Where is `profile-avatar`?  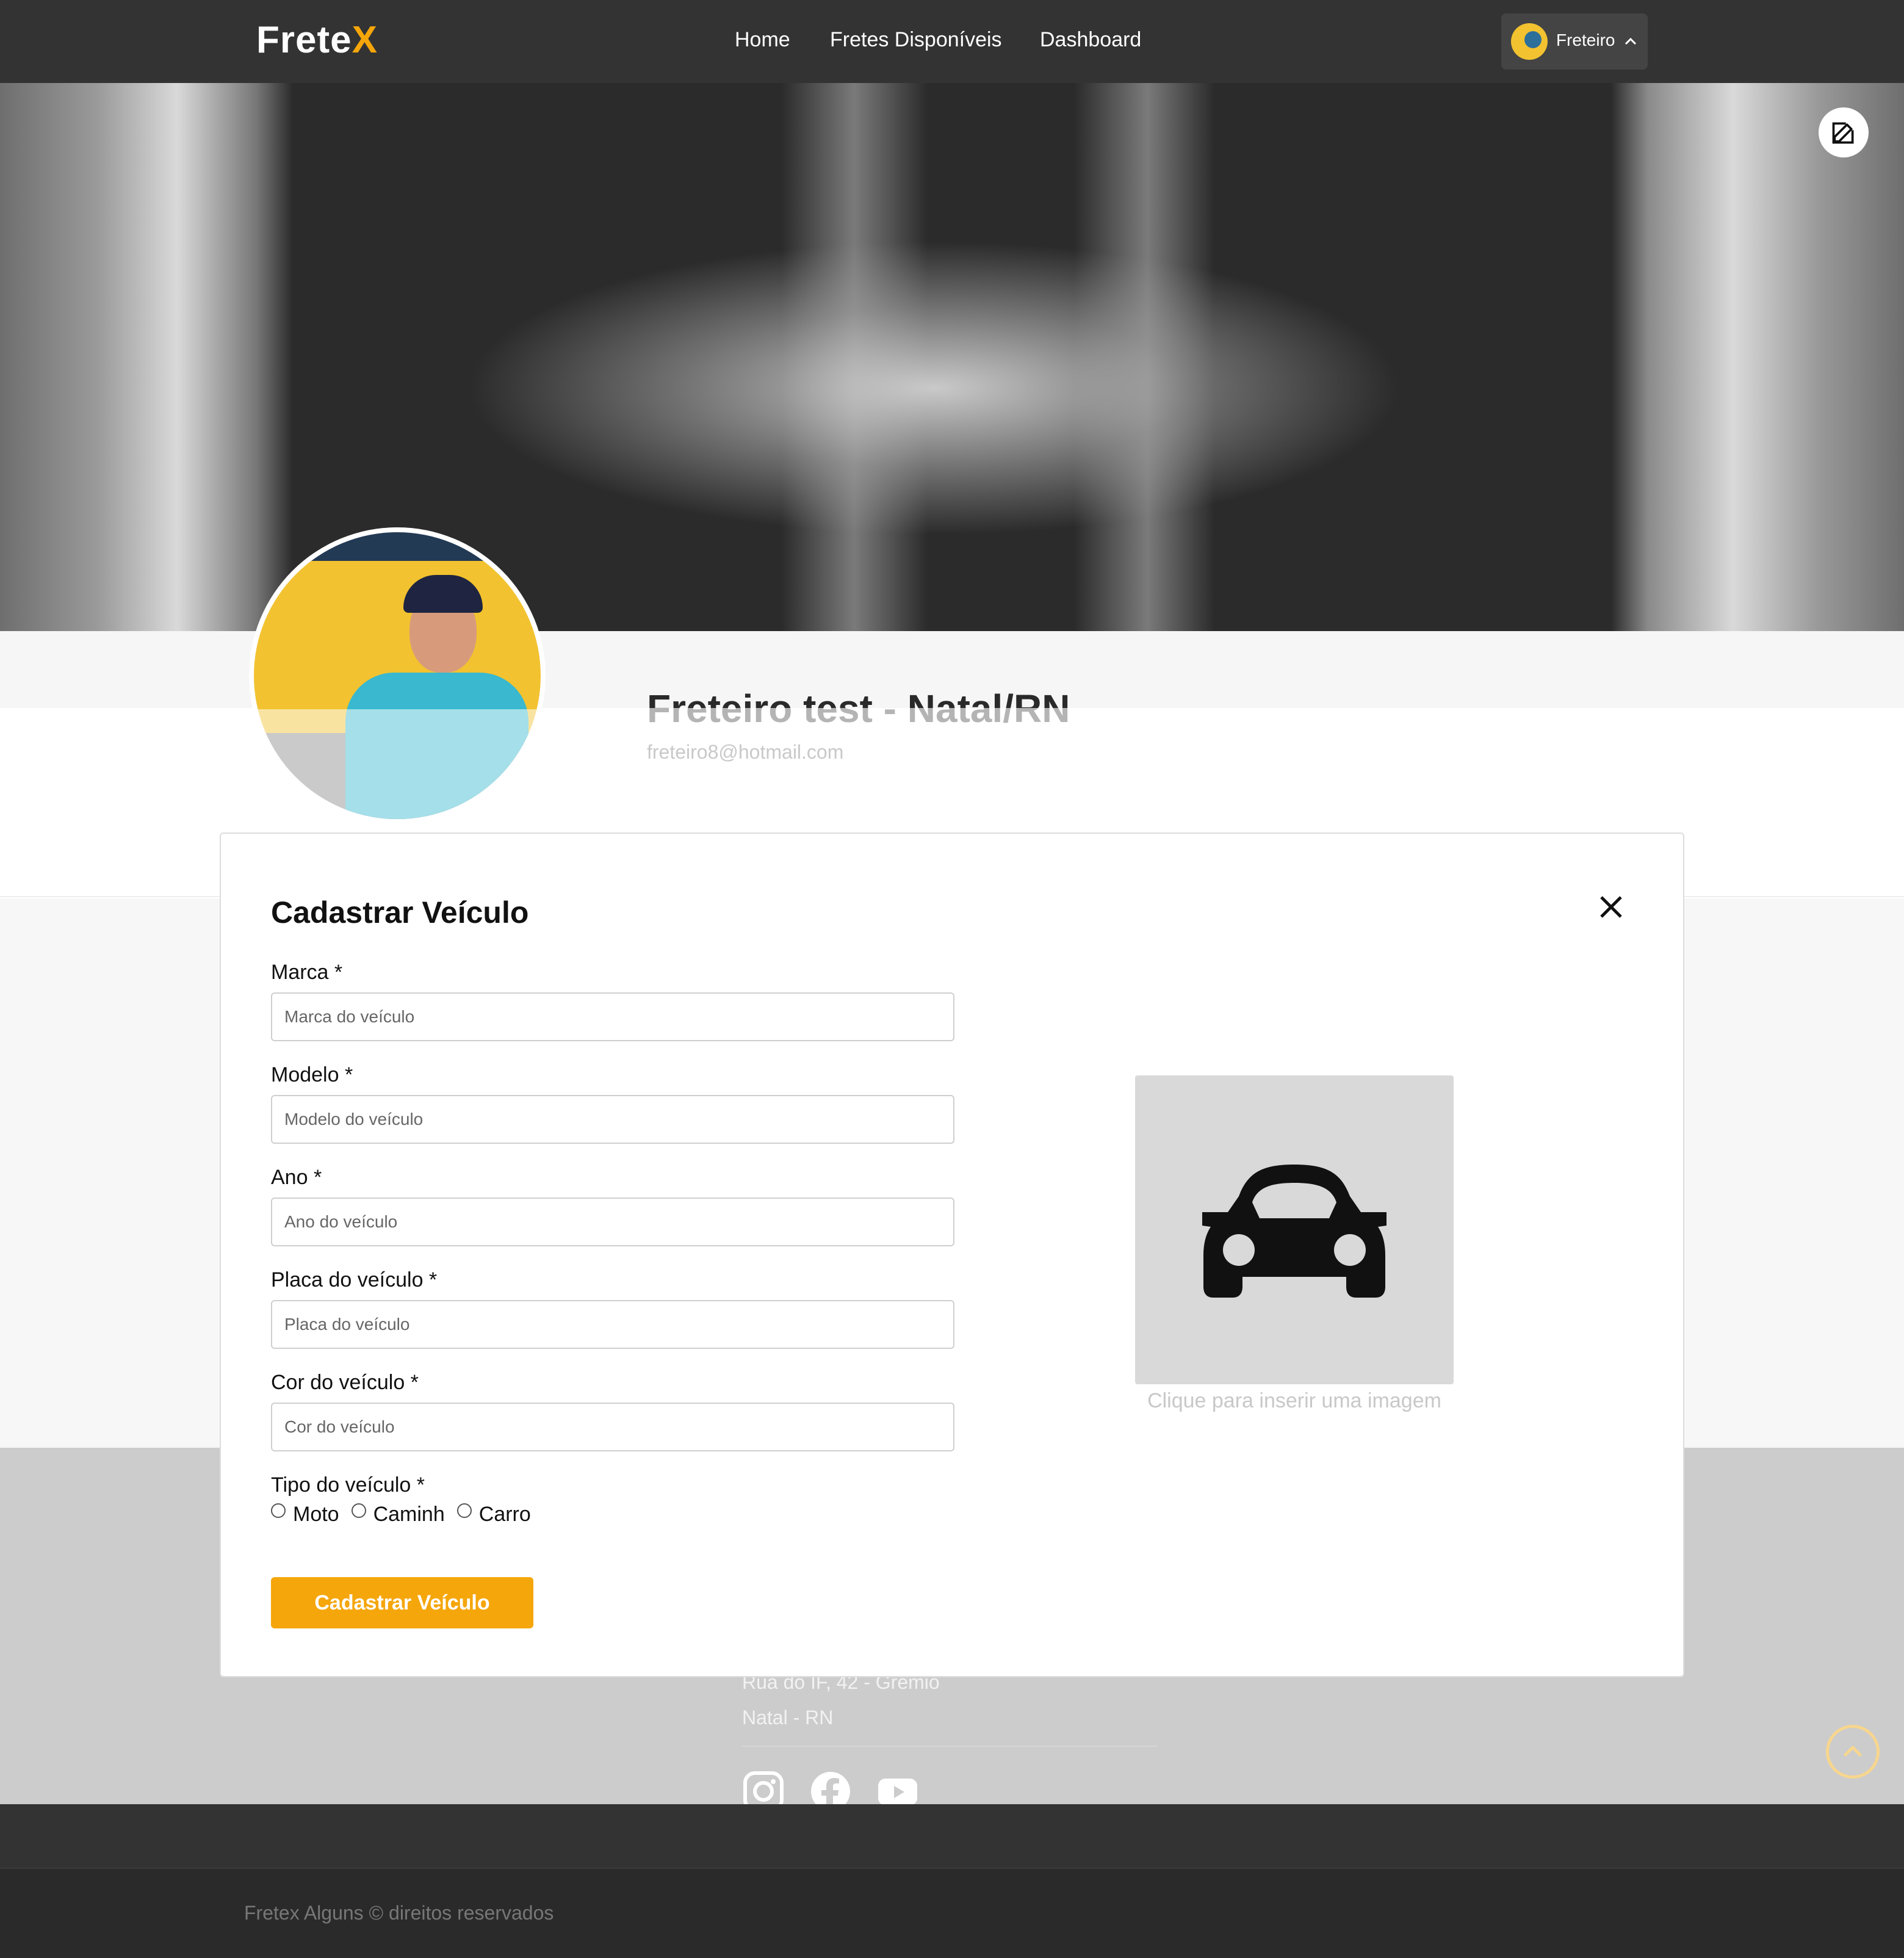 profile-avatar is located at coordinates (397, 675).